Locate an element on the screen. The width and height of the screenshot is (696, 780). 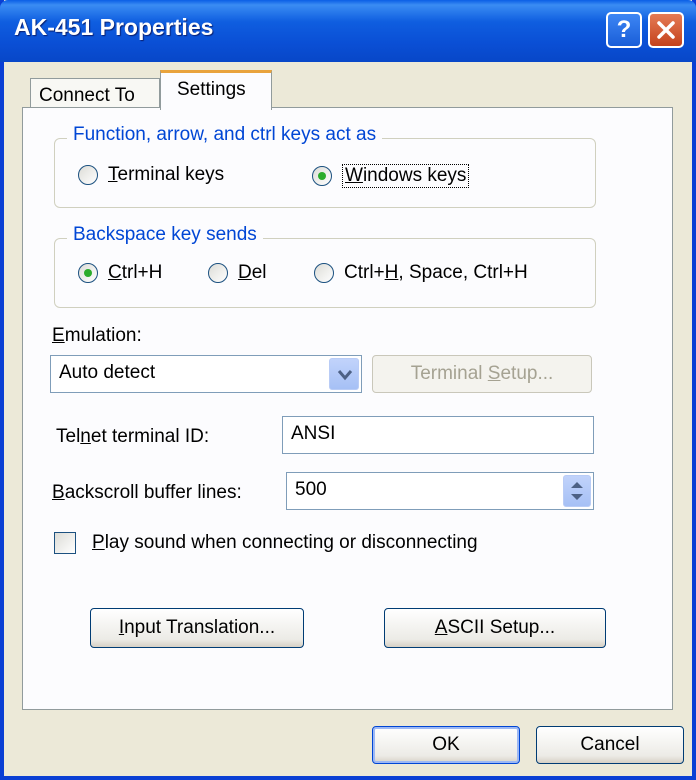
backscroll-label: Backscroll buffer lines: is located at coordinates (147, 492).